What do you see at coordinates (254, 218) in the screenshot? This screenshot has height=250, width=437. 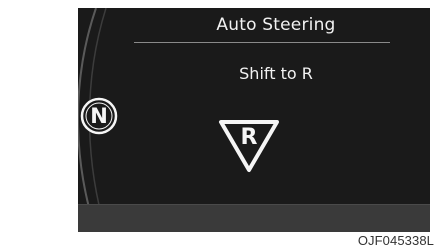 I see `bottom-status-band` at bounding box center [254, 218].